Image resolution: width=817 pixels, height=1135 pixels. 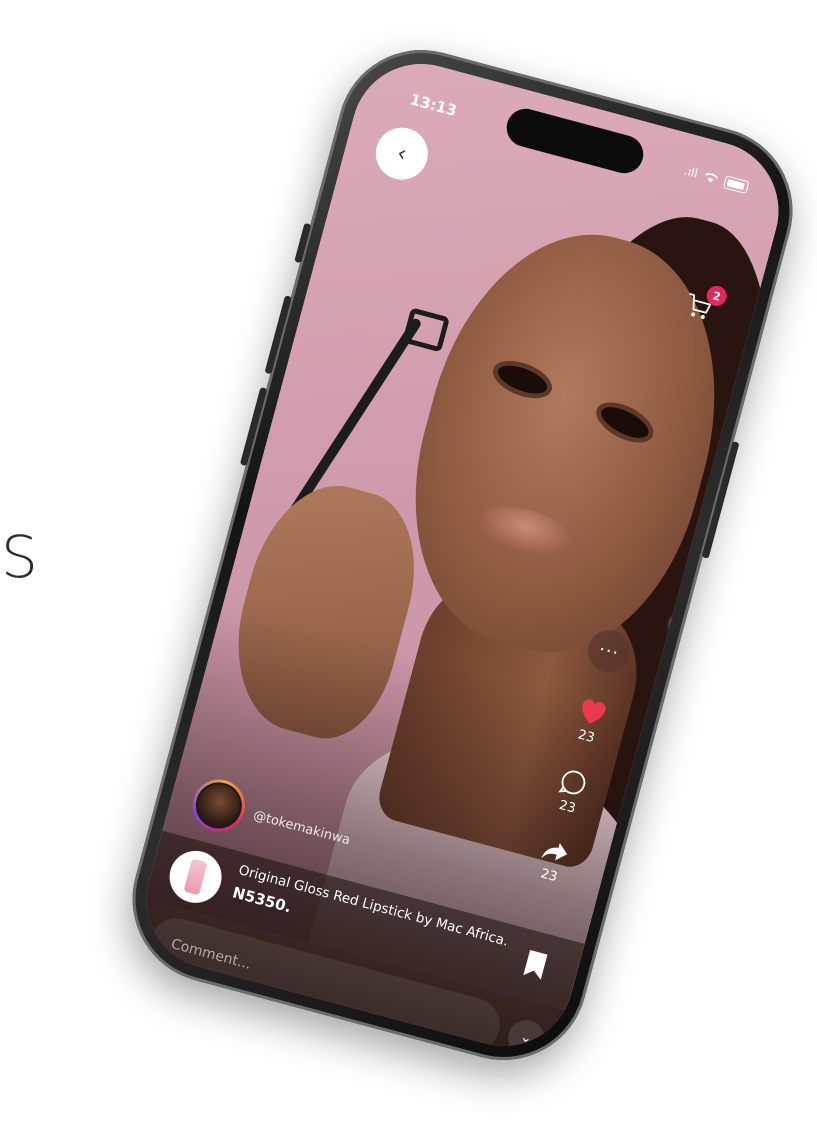 I want to click on bookmark-icon, so click(x=535, y=964).